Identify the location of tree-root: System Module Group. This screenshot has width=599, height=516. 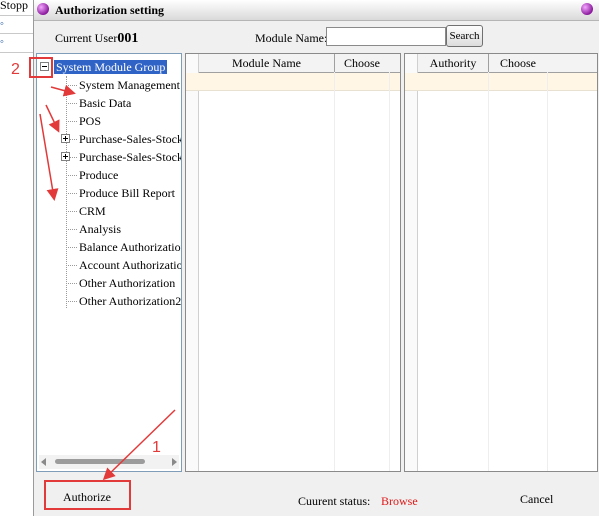
(104, 66).